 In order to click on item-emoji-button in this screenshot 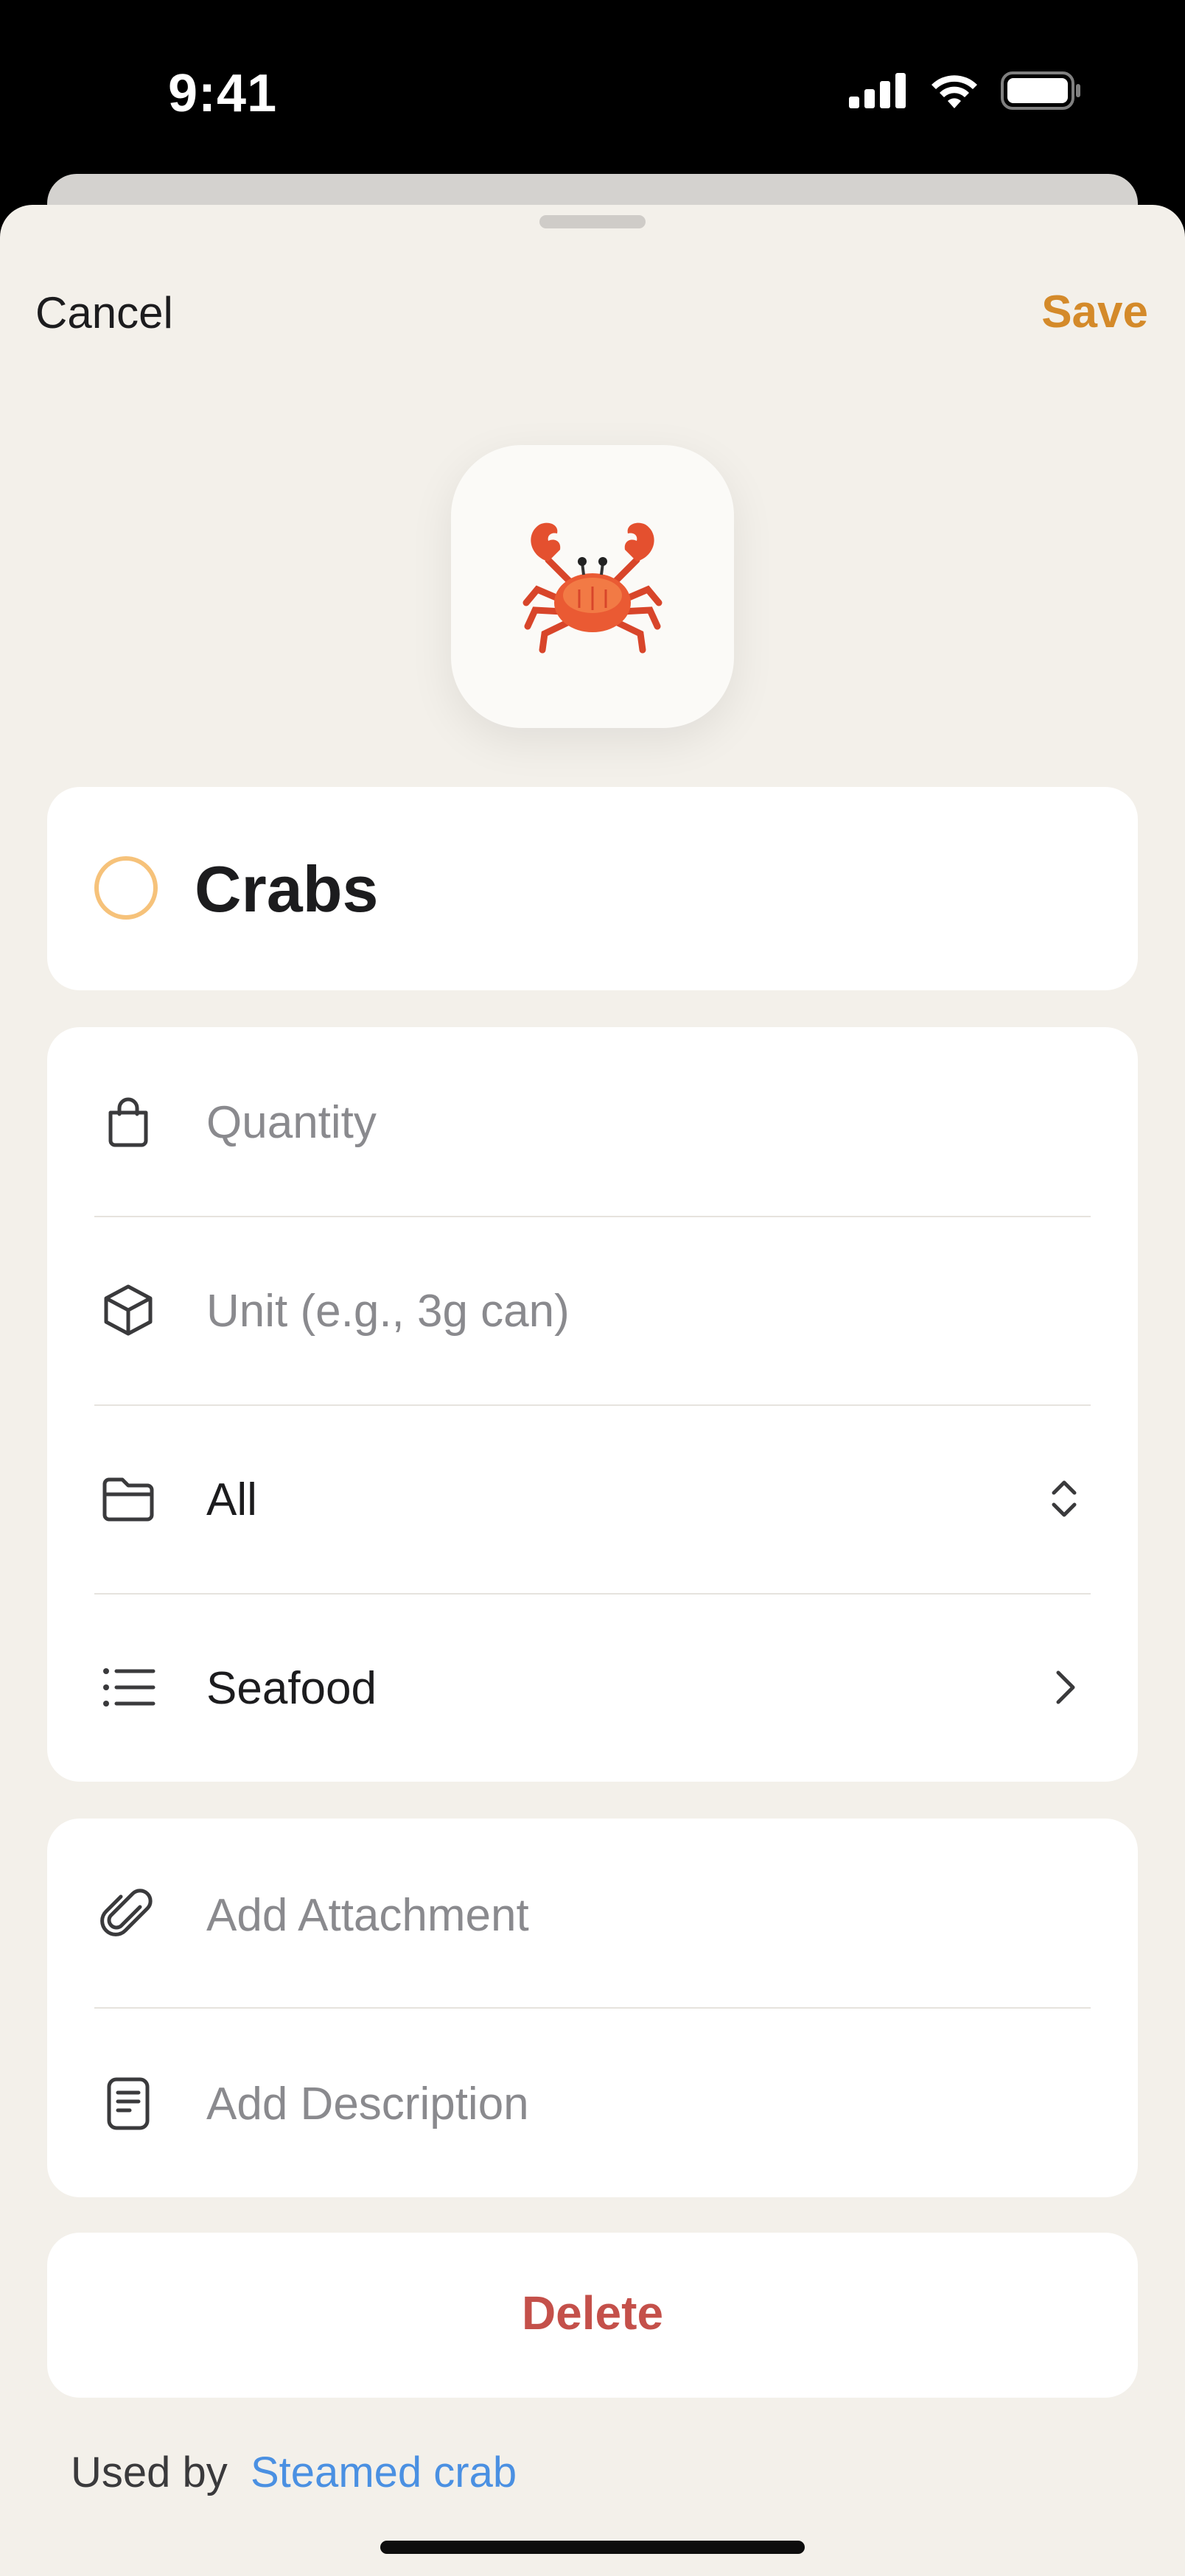, I will do `click(592, 586)`.